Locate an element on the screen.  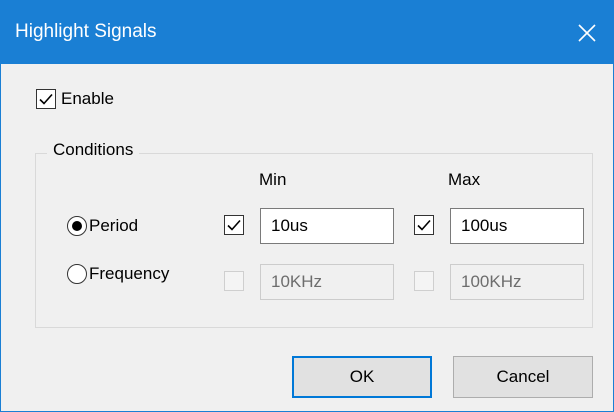
enable-label: Enable is located at coordinates (87, 99).